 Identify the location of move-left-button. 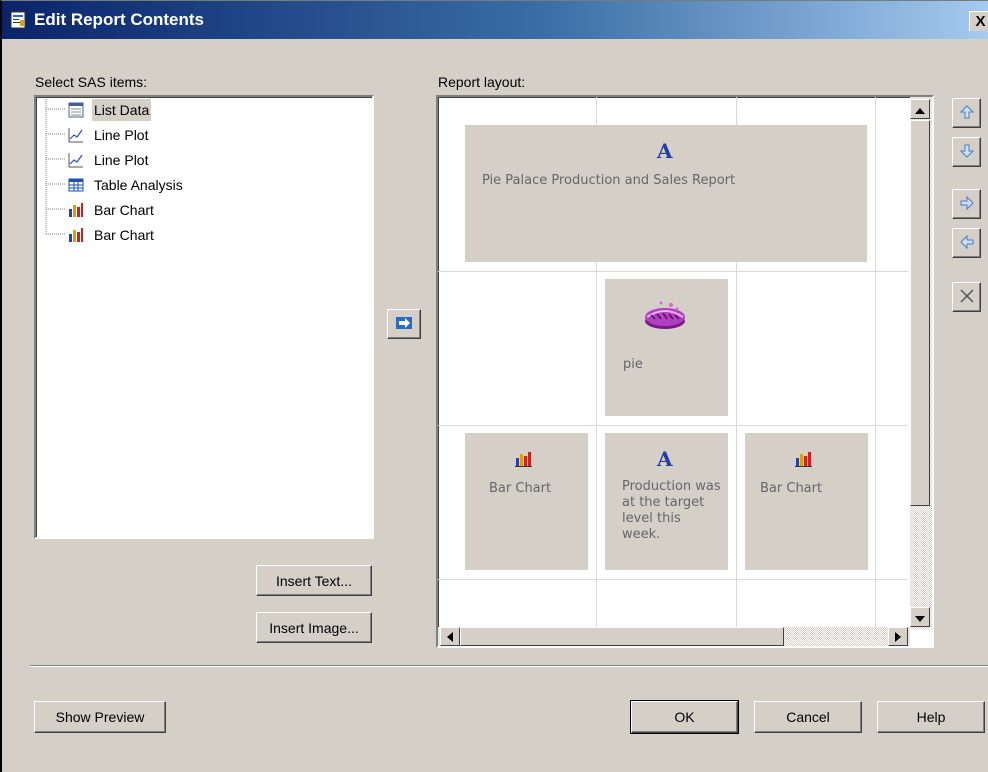
(966, 243).